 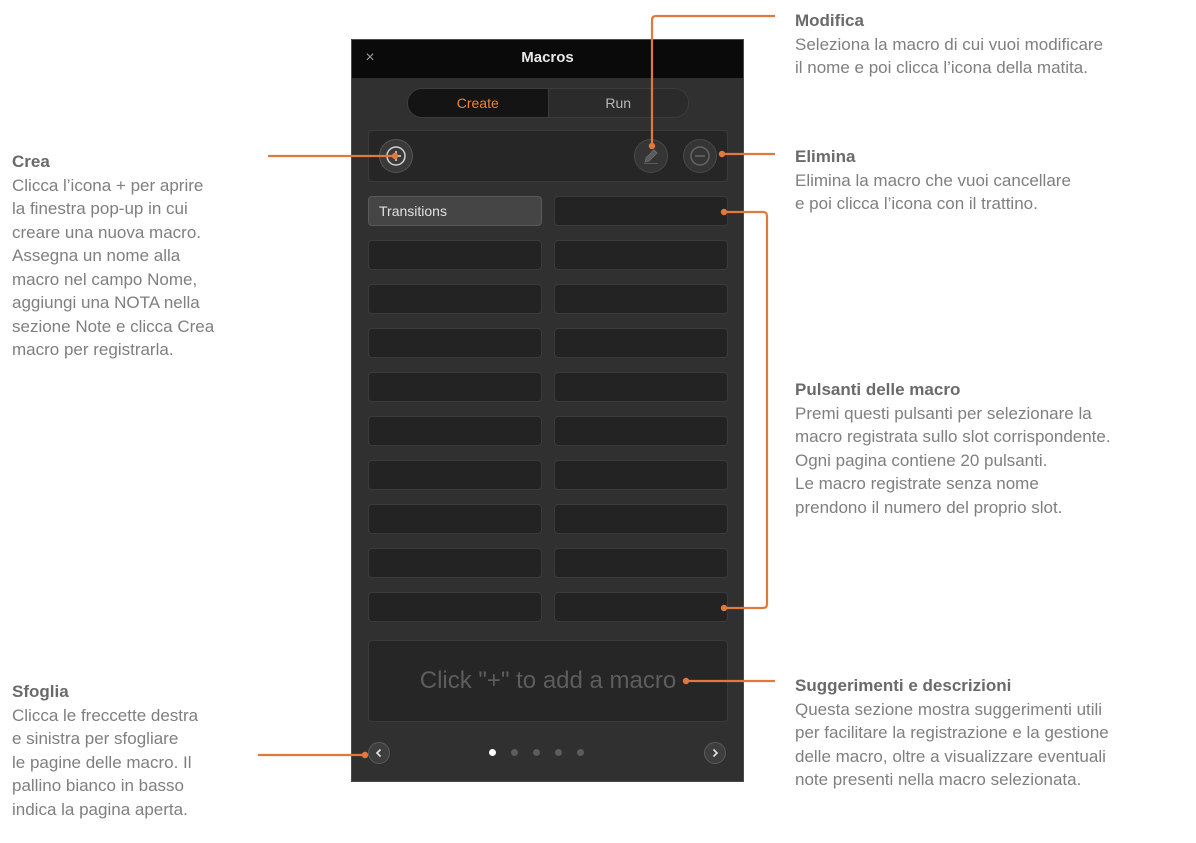 I want to click on mode-switch: Create Run, so click(x=548, y=103).